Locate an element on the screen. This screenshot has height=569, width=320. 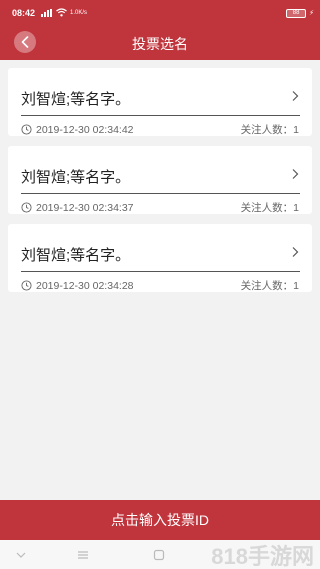
vote-meta: 2019-12-30 02:34:37 关注人数：1 is located at coordinates (160, 207).